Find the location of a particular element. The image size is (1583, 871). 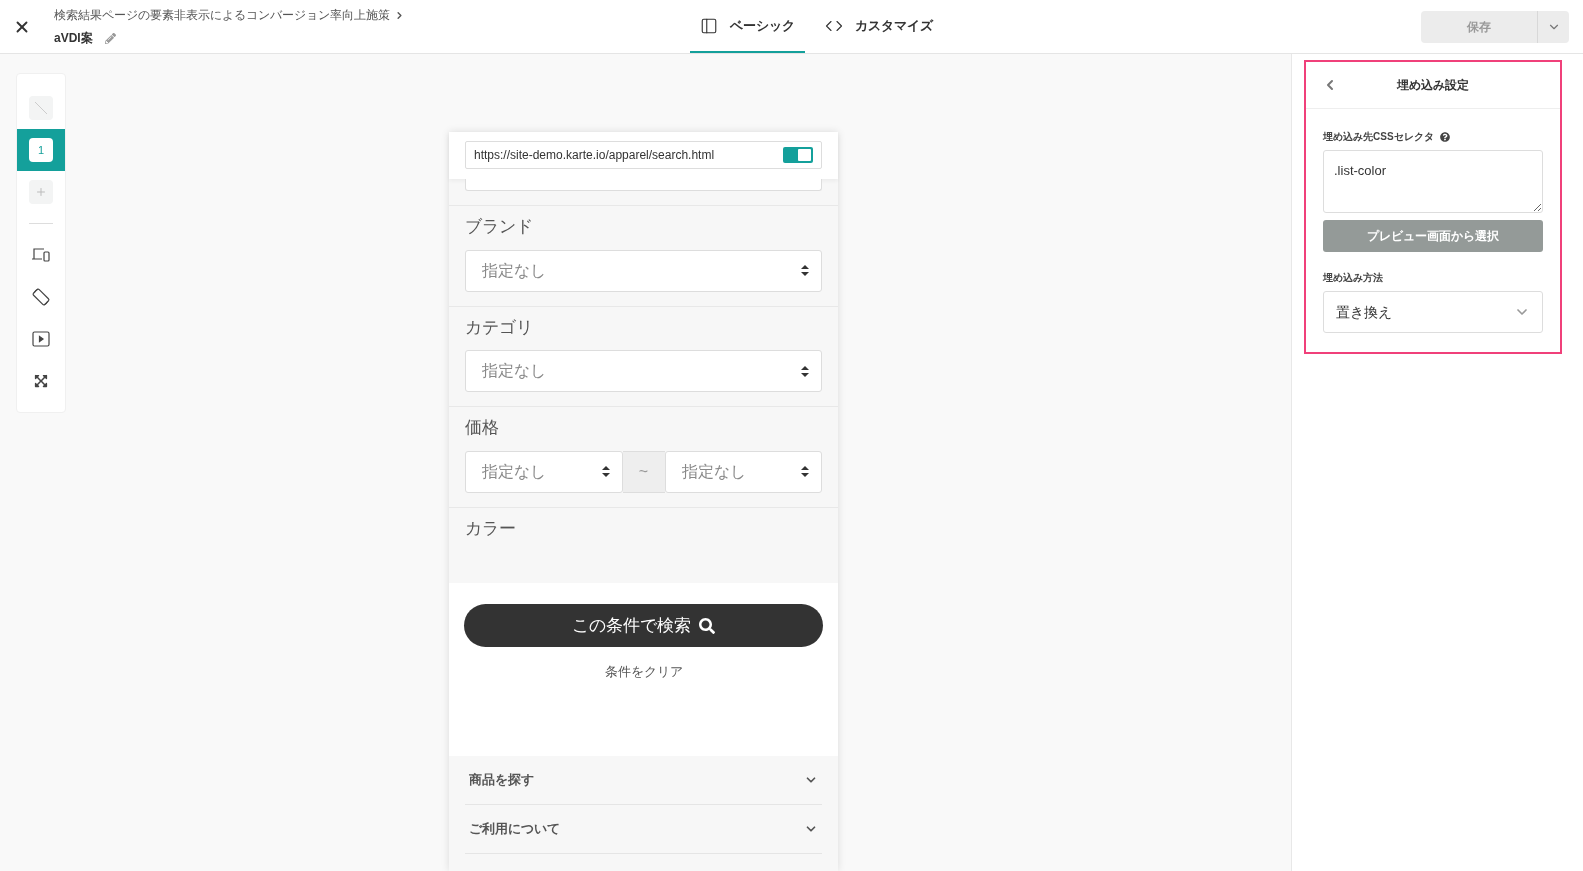

pencil-icon is located at coordinates (110, 38).